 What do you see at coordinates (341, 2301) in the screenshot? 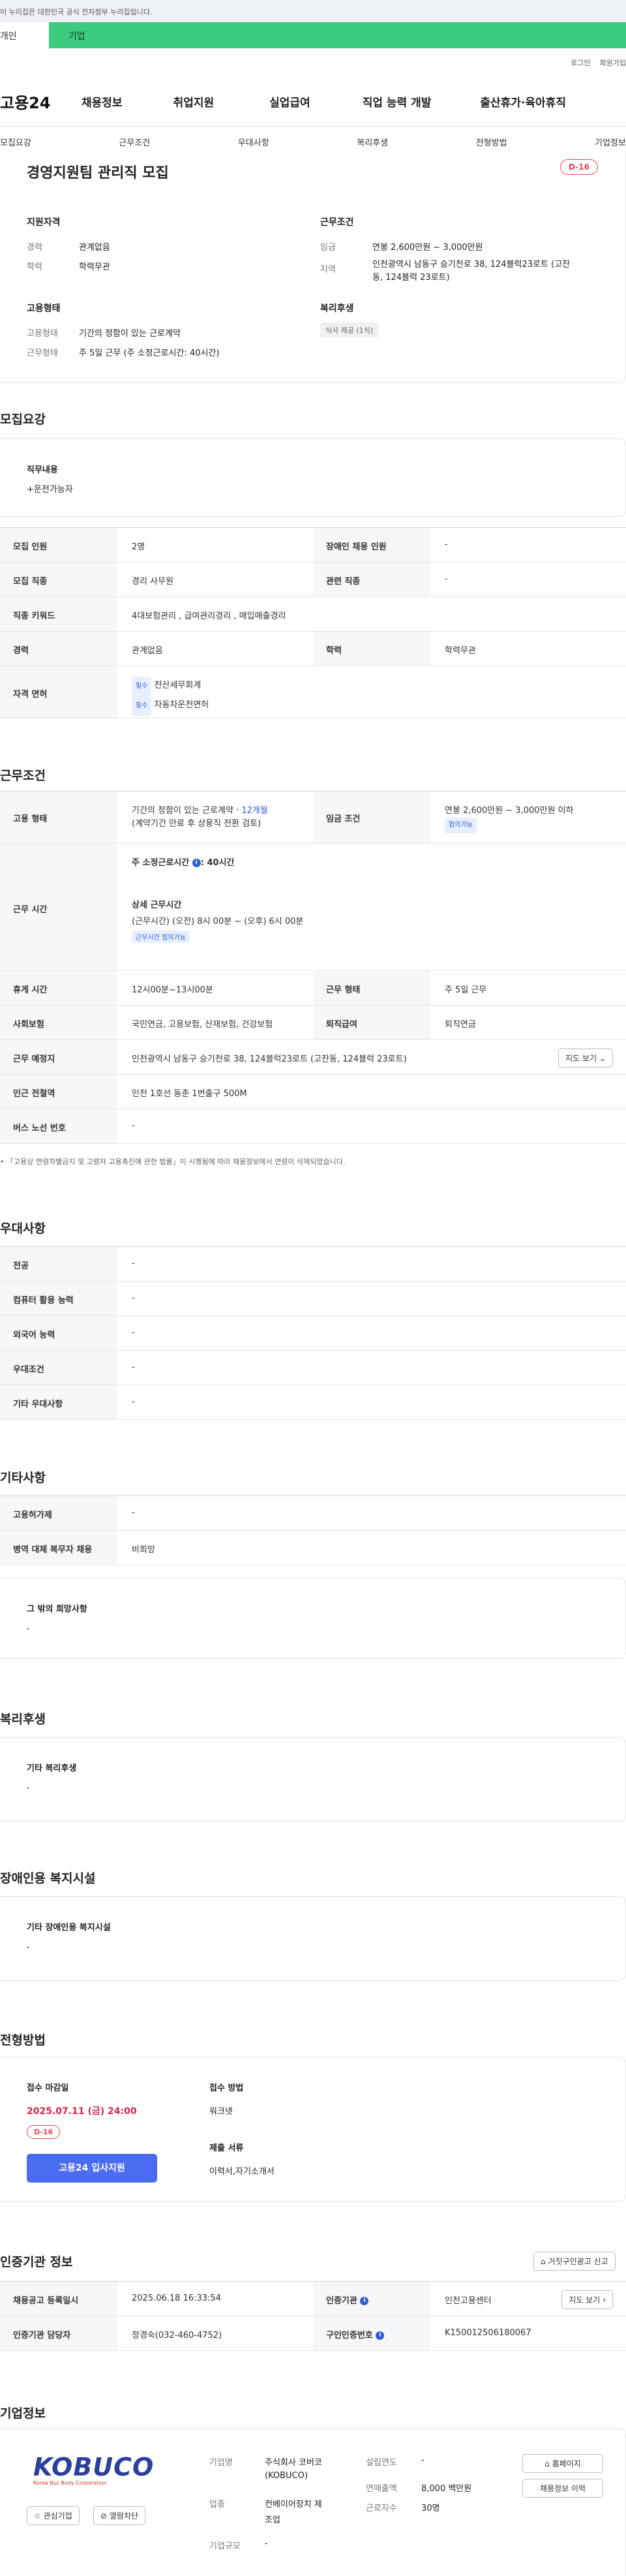
I see `org-label-text: 인증기관` at bounding box center [341, 2301].